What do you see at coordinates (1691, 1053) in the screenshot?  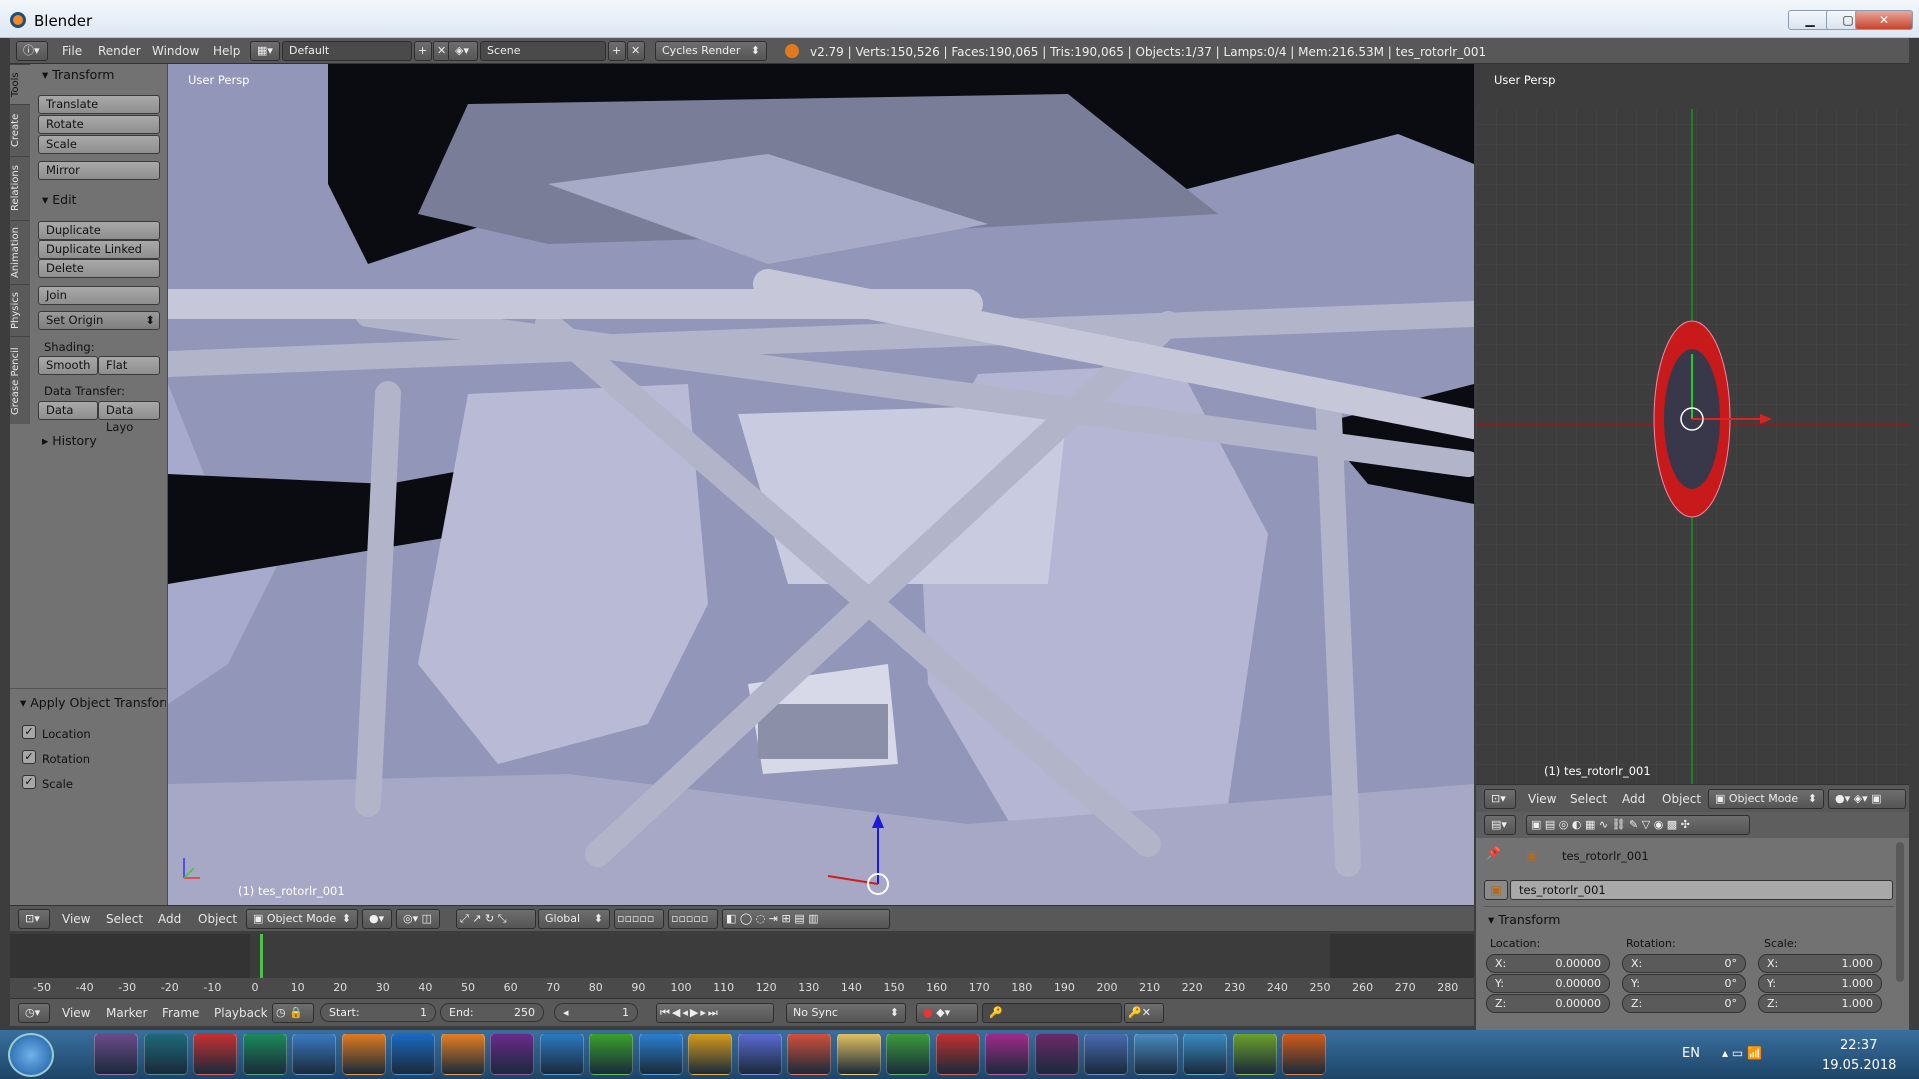 I see `language-indicator: EN` at bounding box center [1691, 1053].